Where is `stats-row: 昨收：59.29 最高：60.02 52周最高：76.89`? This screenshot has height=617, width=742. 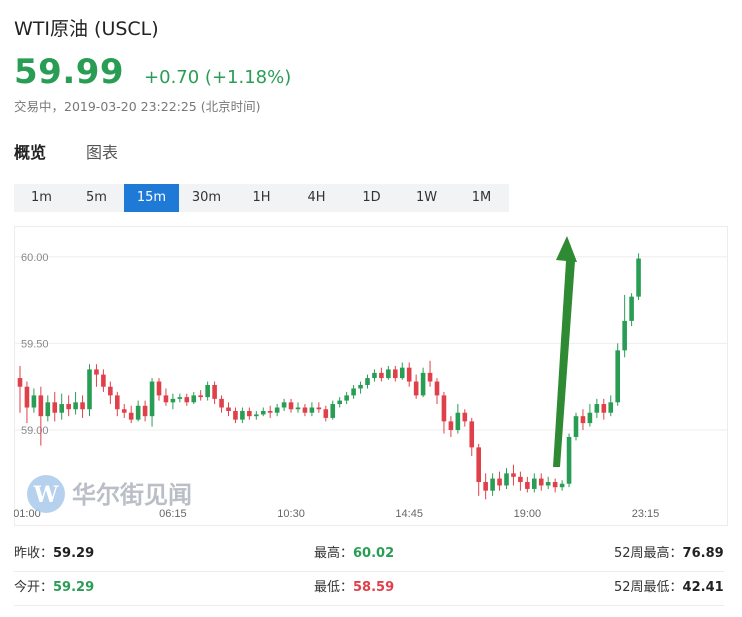 stats-row: 昨收：59.29 最高：60.02 52周最高：76.89 is located at coordinates (369, 554).